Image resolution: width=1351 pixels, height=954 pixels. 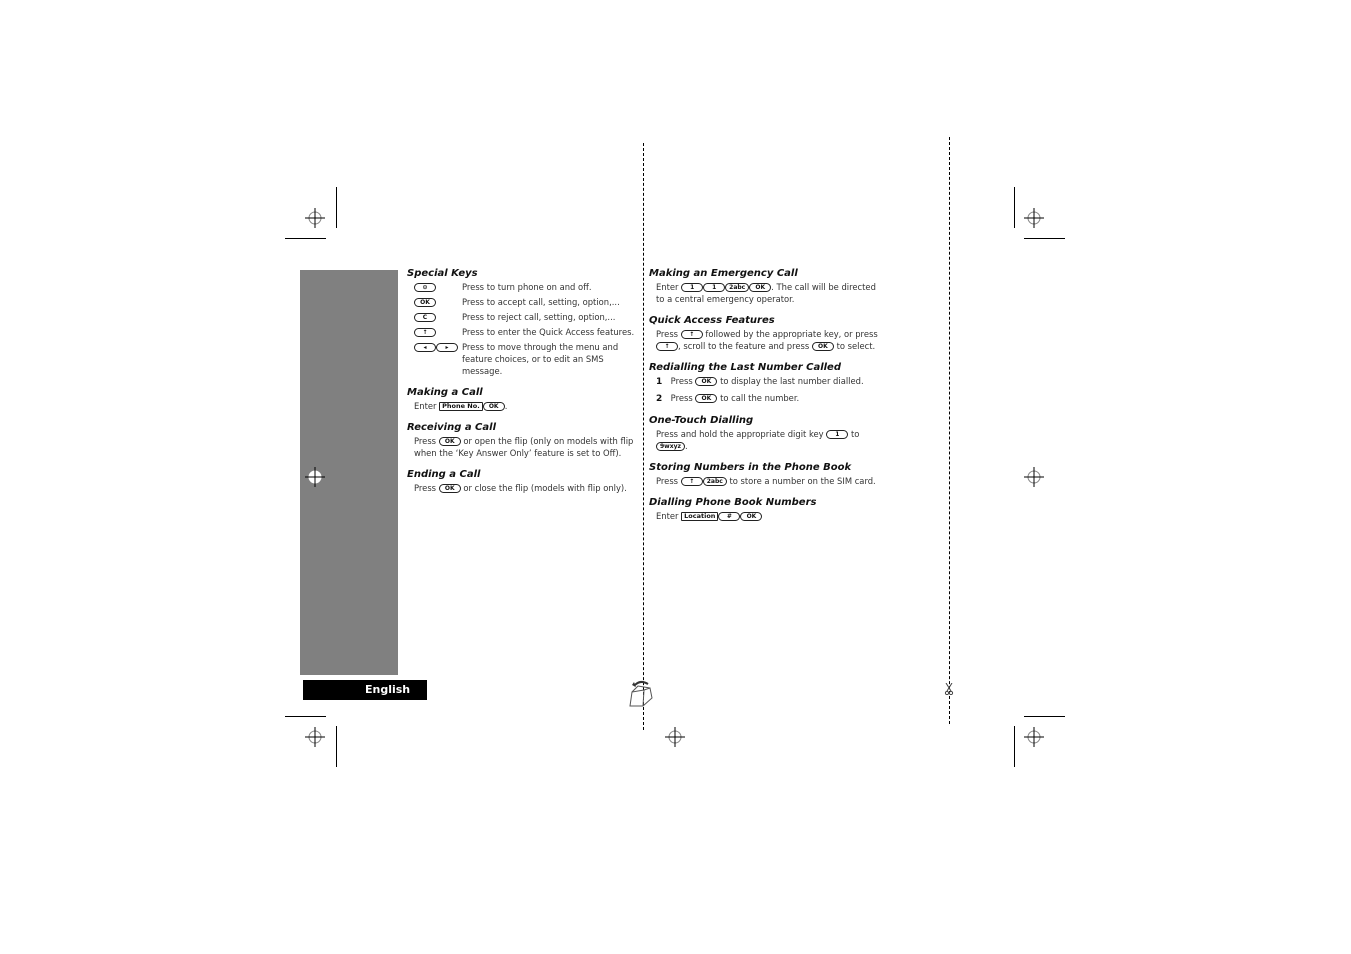 I want to click on step-number: 1, so click(x=659, y=382).